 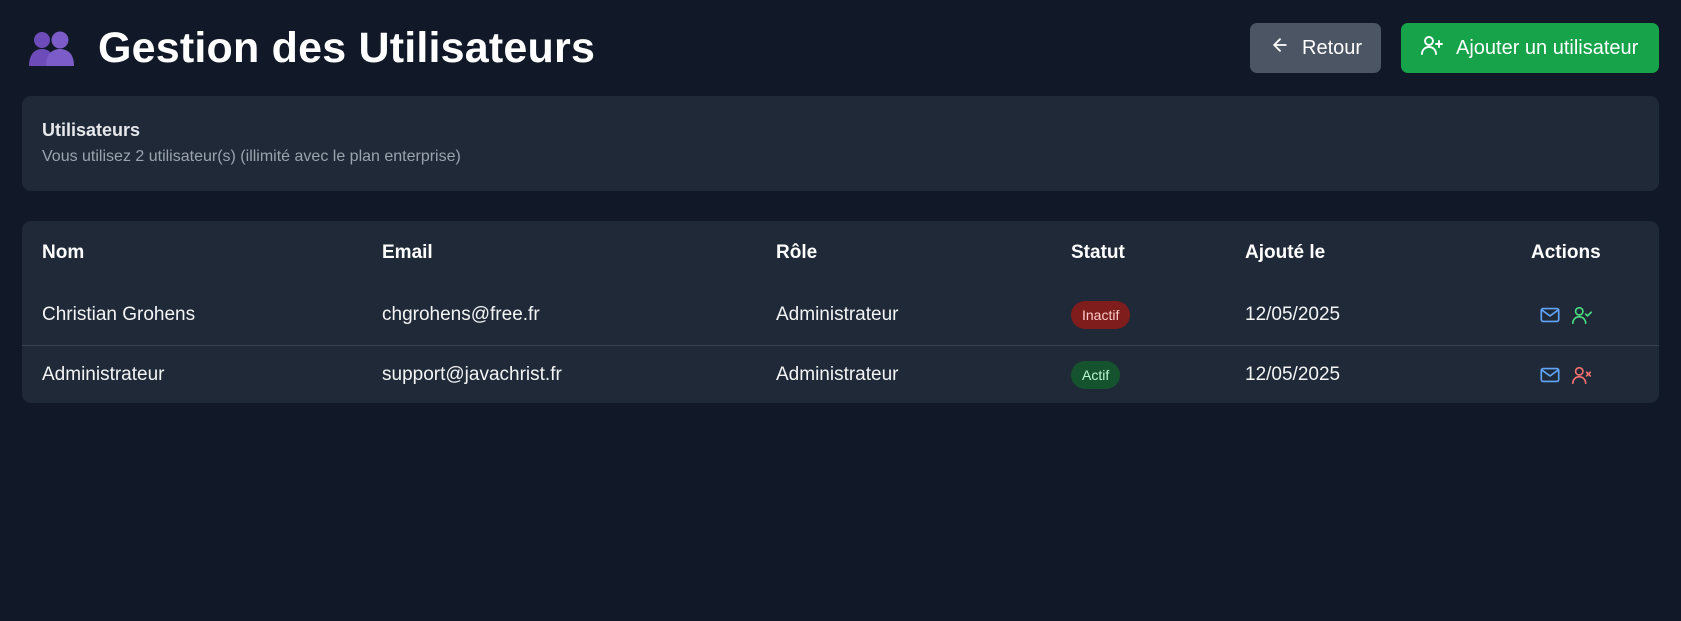 What do you see at coordinates (461, 314) in the screenshot?
I see `user-email: chgrohens@free.fr` at bounding box center [461, 314].